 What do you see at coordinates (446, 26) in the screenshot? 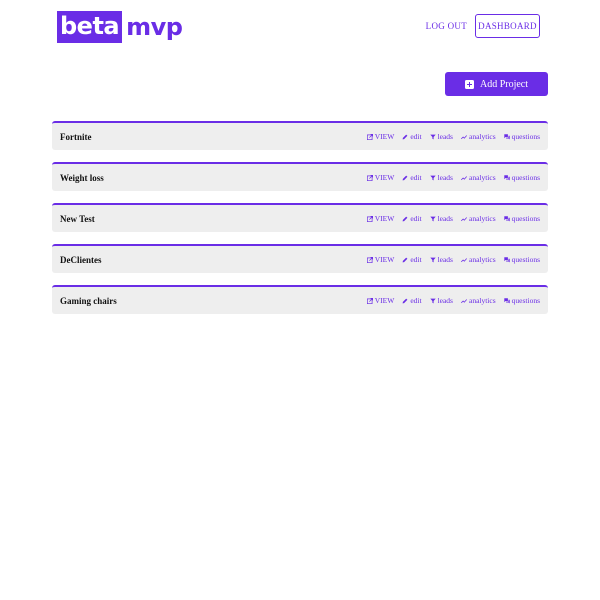
I see `logout-link: LOG OUT` at bounding box center [446, 26].